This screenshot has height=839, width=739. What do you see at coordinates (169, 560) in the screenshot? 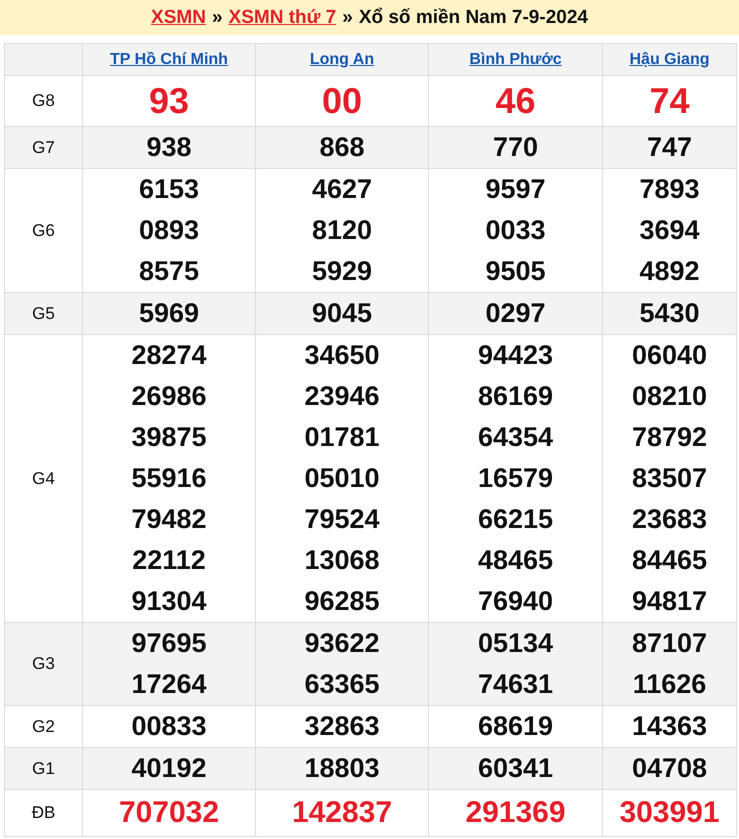
I see `result-number: 22112` at bounding box center [169, 560].